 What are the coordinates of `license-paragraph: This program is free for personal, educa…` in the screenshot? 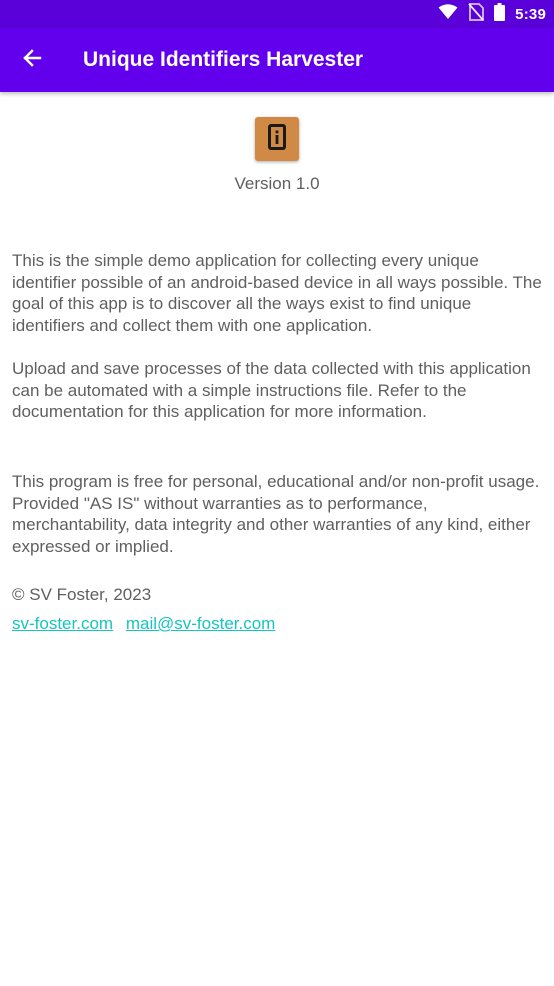 It's located at (276, 514).